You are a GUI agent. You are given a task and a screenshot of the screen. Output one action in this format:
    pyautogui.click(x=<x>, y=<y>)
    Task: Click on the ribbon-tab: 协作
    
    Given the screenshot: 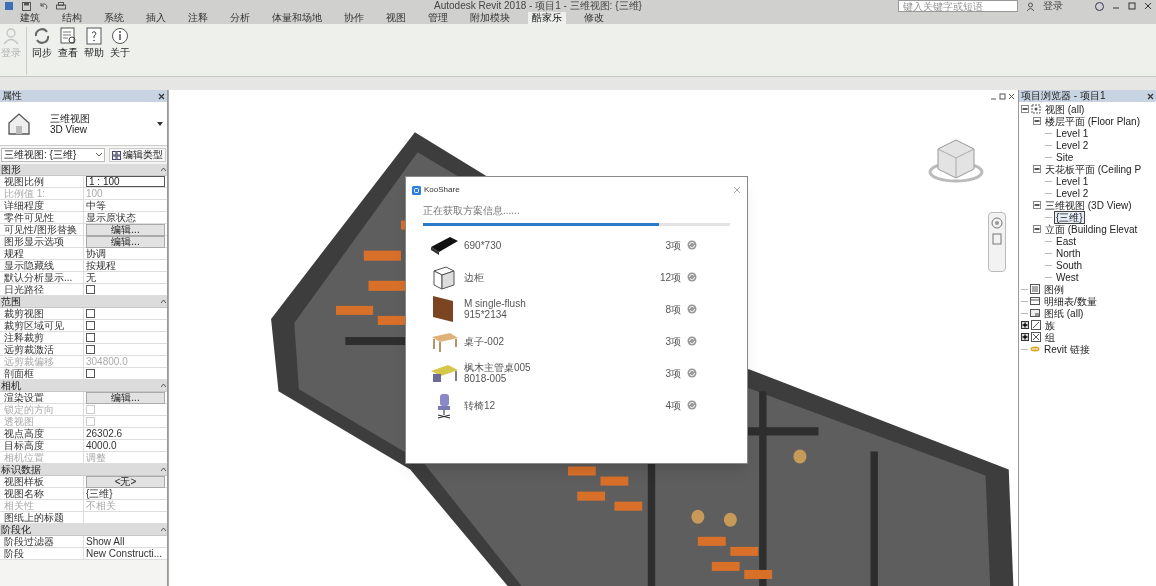 What is the action you would take?
    pyautogui.click(x=354, y=18)
    